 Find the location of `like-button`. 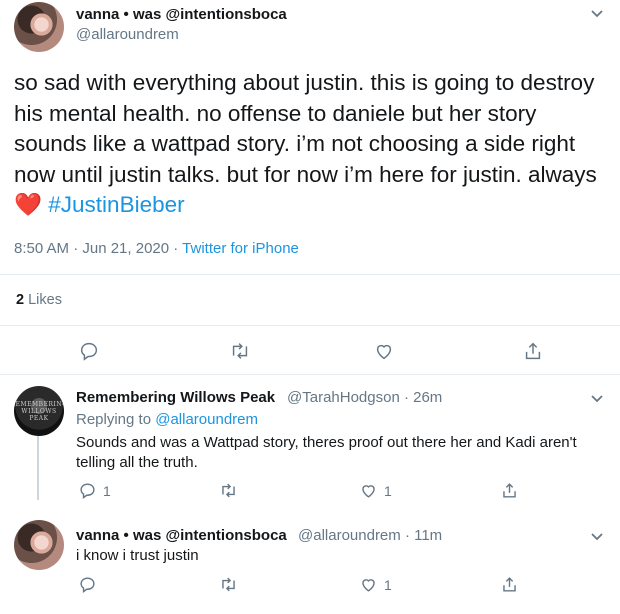

like-button is located at coordinates (384, 351).